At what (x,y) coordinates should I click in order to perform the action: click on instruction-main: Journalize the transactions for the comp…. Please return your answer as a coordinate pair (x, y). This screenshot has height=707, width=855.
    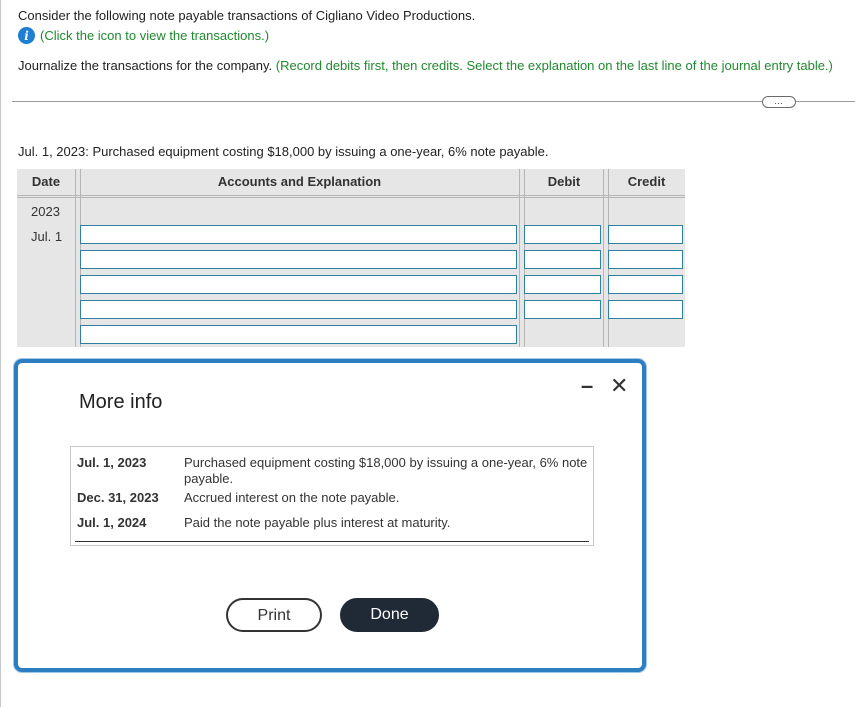
    Looking at the image, I should click on (145, 65).